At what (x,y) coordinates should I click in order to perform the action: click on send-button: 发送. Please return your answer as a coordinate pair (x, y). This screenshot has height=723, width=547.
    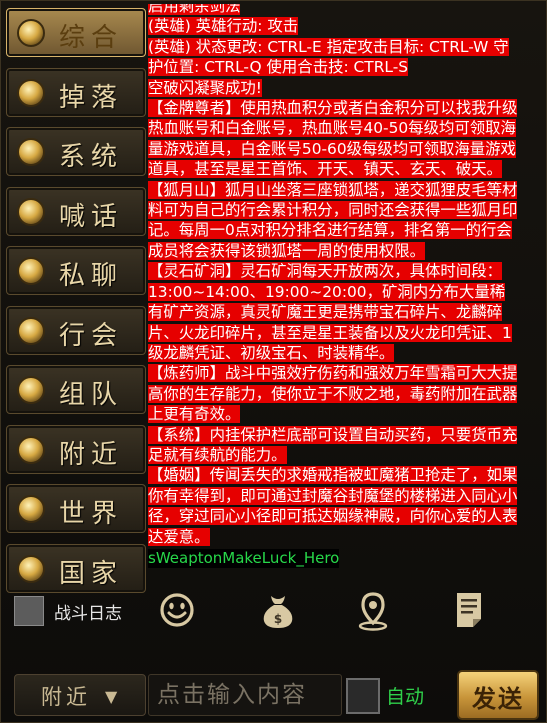
    Looking at the image, I should click on (498, 695).